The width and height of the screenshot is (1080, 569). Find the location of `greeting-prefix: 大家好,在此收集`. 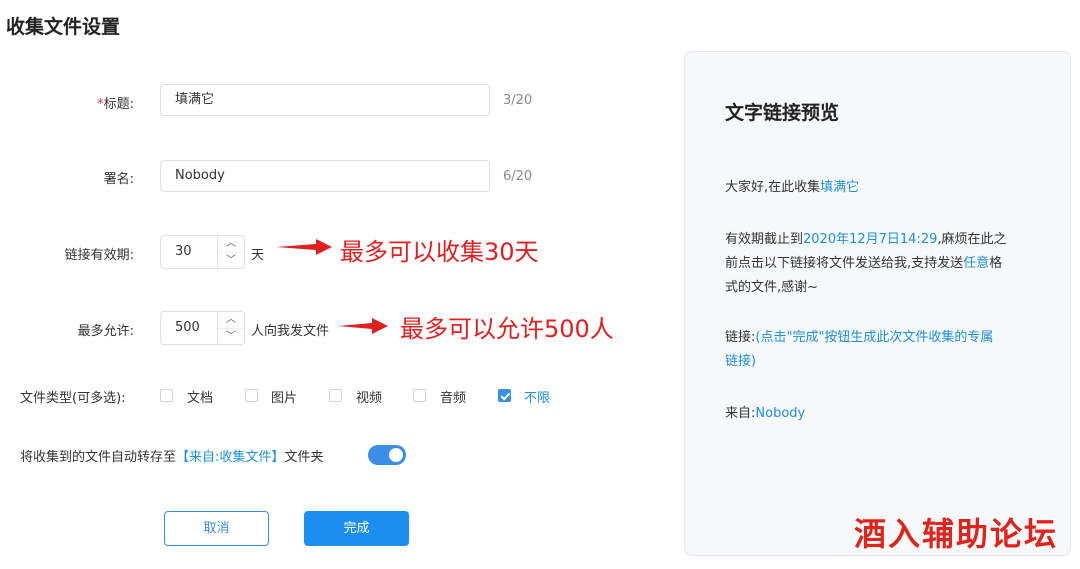

greeting-prefix: 大家好,在此收集 is located at coordinates (773, 187).